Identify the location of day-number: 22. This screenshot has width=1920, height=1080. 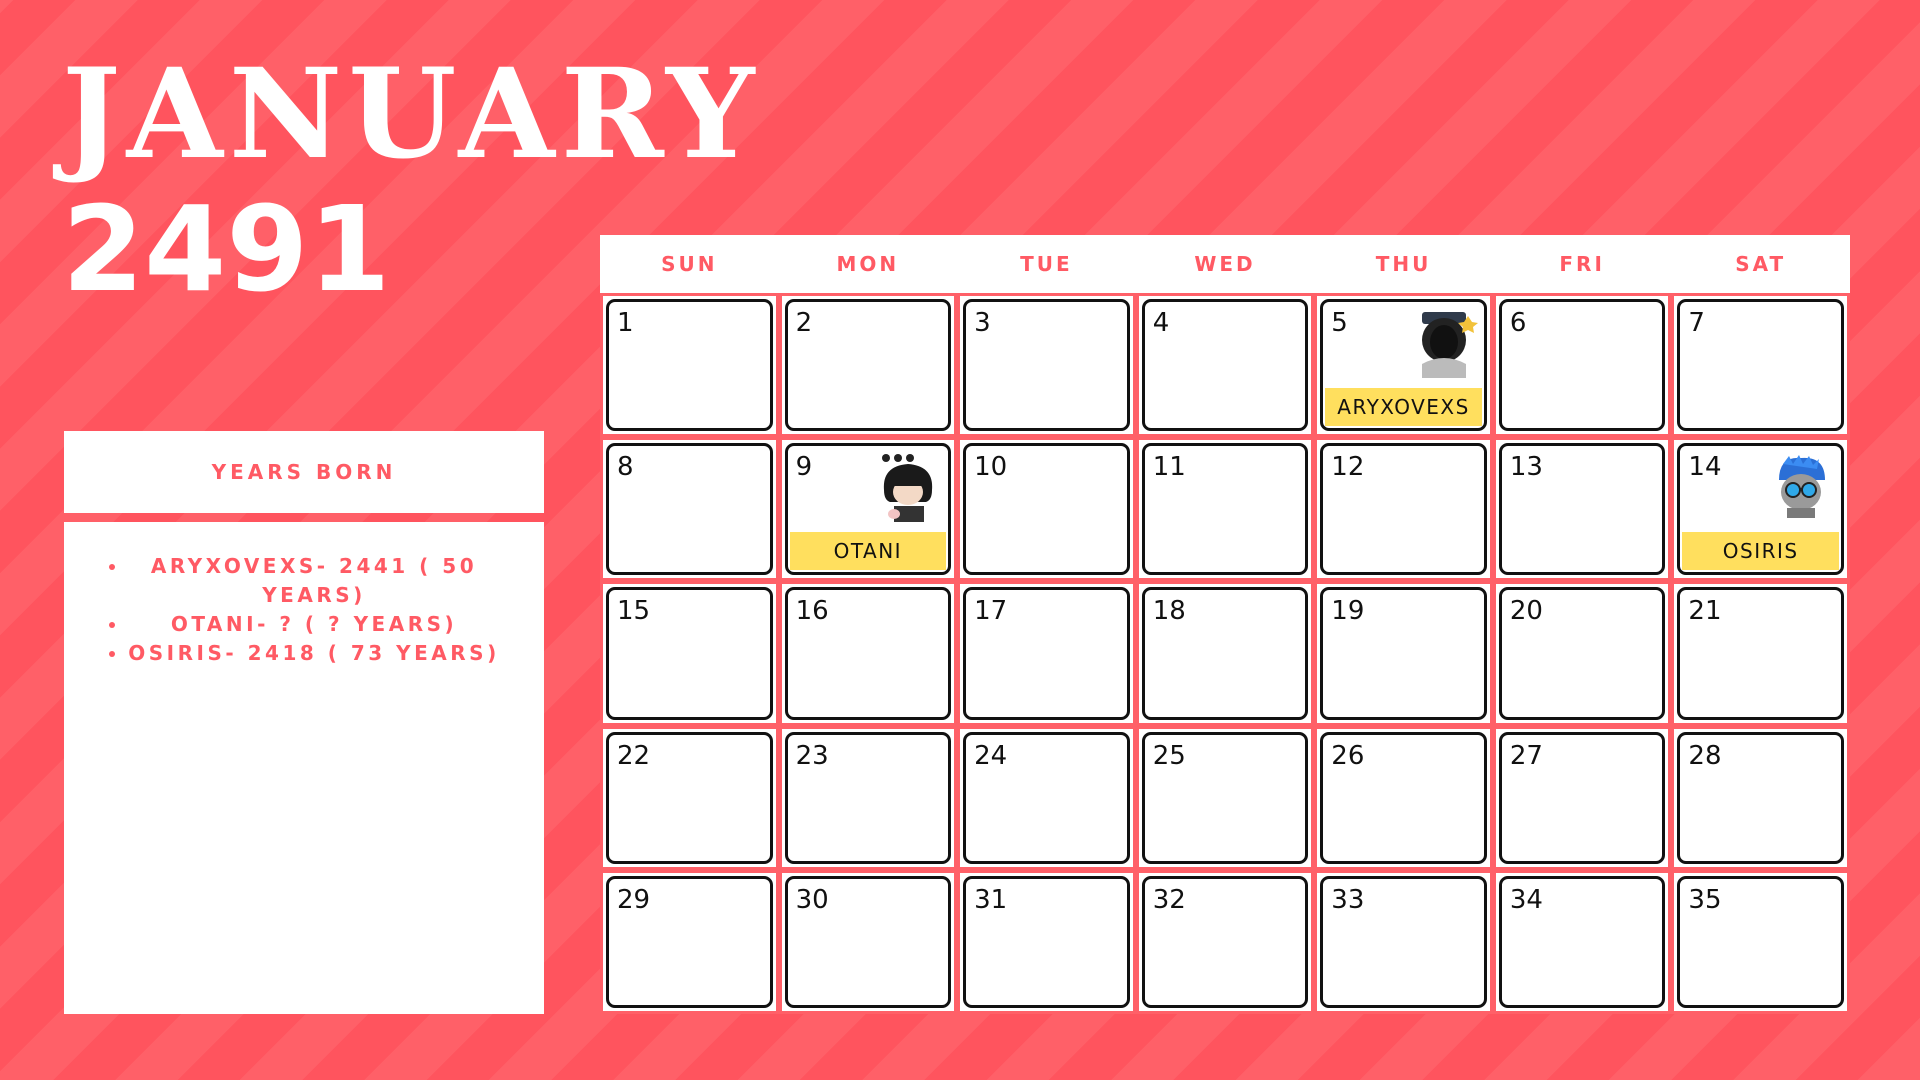
(634, 755).